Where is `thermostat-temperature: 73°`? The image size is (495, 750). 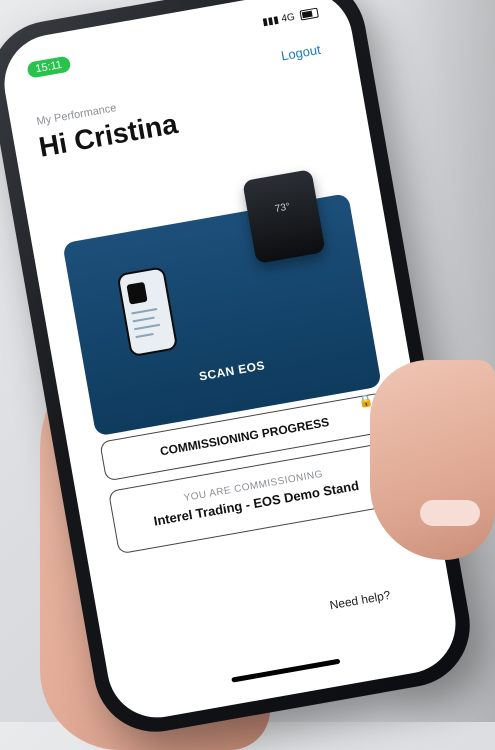 thermostat-temperature: 73° is located at coordinates (282, 208).